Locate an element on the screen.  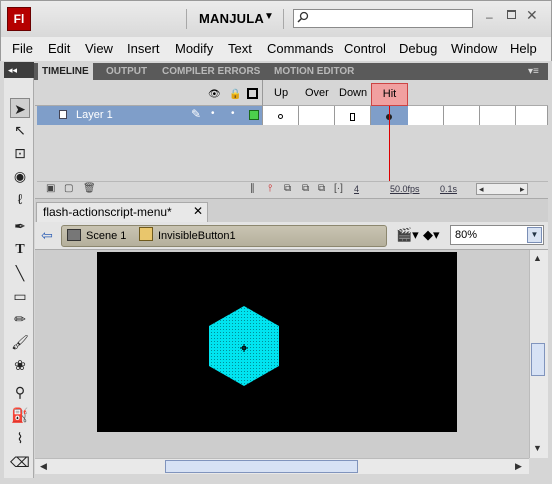
eye-icon: 👁 is located at coordinates (214, 94).